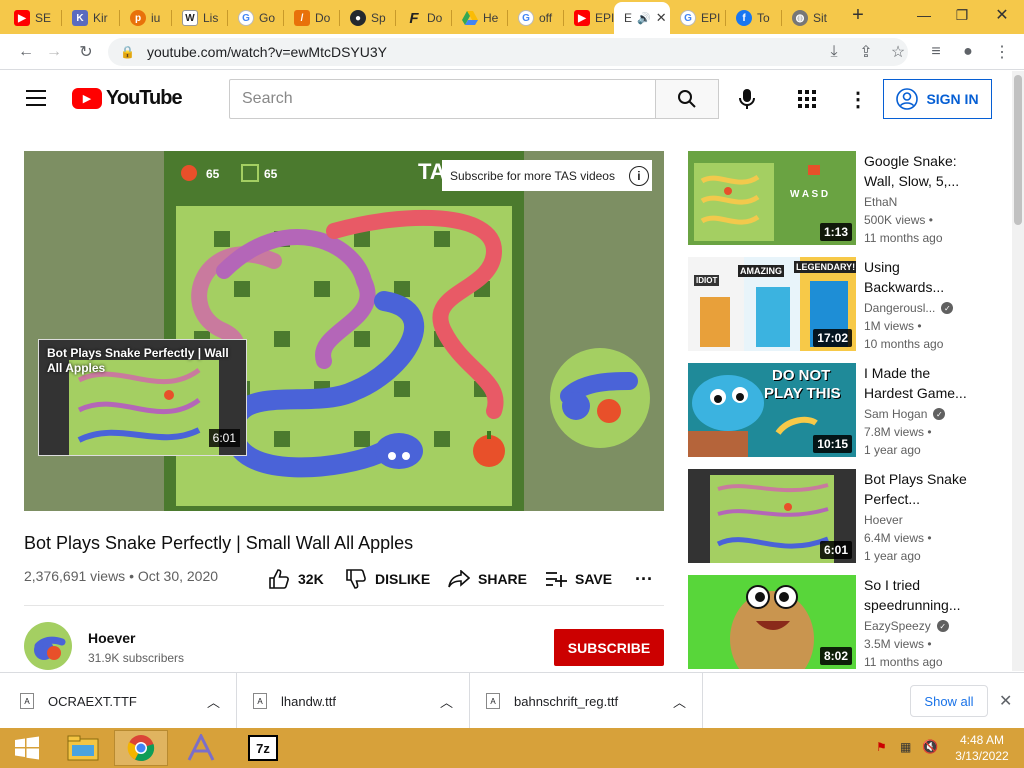 The height and width of the screenshot is (768, 1024). I want to click on address-bar: 🔒 youtube.com/watch?v=ewMtcDSYU3Y, so click(508, 52).